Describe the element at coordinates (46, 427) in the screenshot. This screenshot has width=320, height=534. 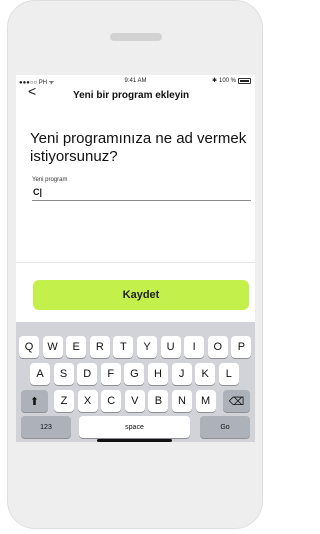
I see `numbers-key: 123` at that location.